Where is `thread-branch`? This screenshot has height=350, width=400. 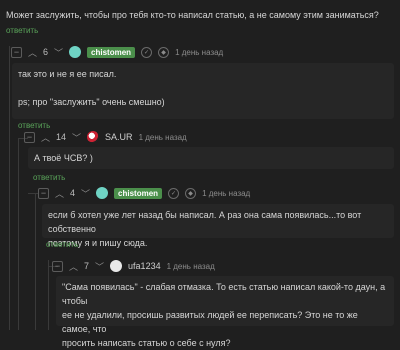
thread-branch is located at coordinates (33, 193).